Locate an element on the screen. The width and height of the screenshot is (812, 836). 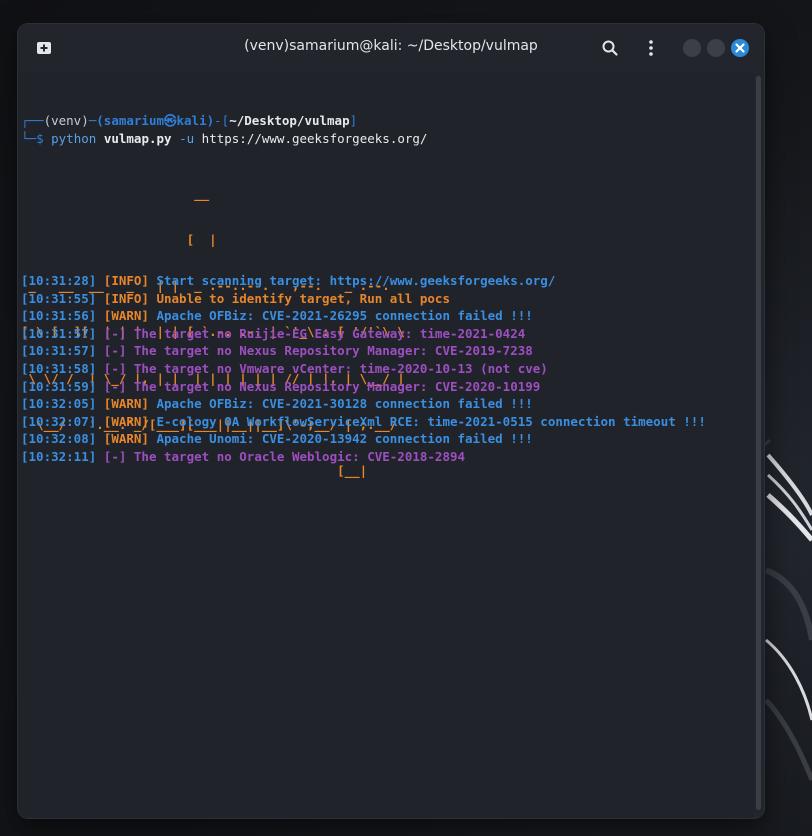
minimize-button is located at coordinates (692, 48).